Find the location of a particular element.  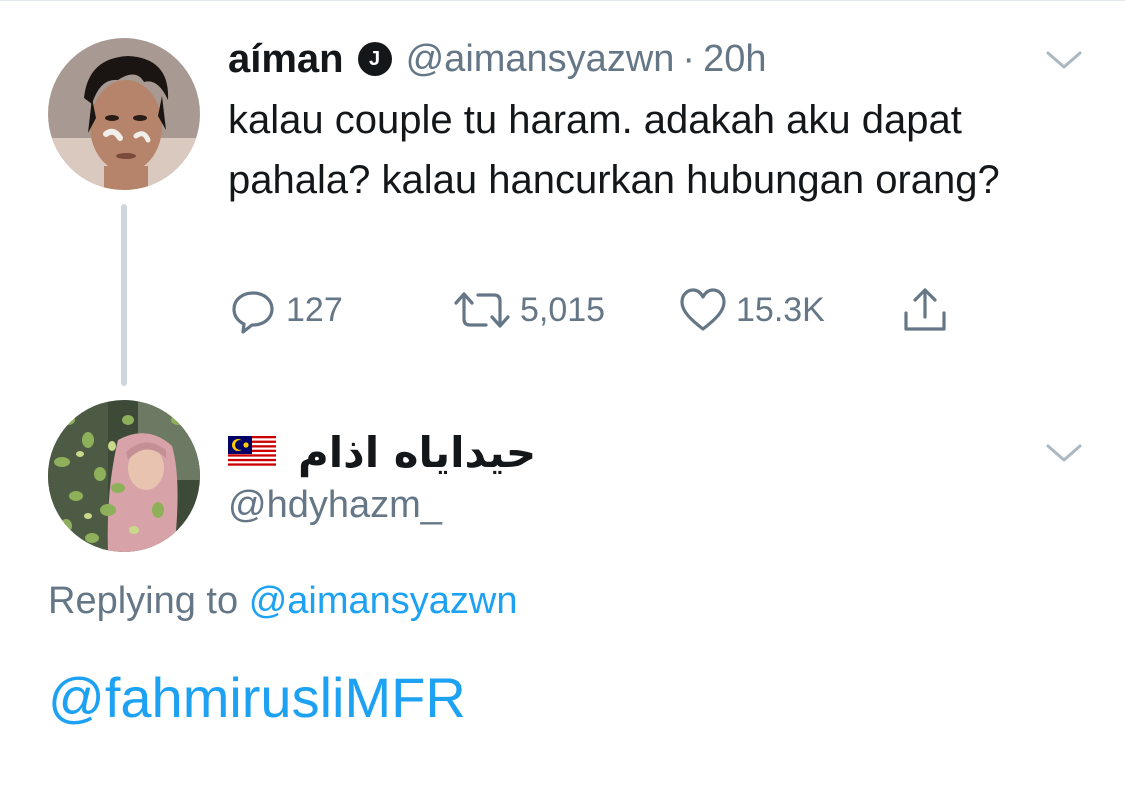

like-button: 15.3K is located at coordinates (751, 310).